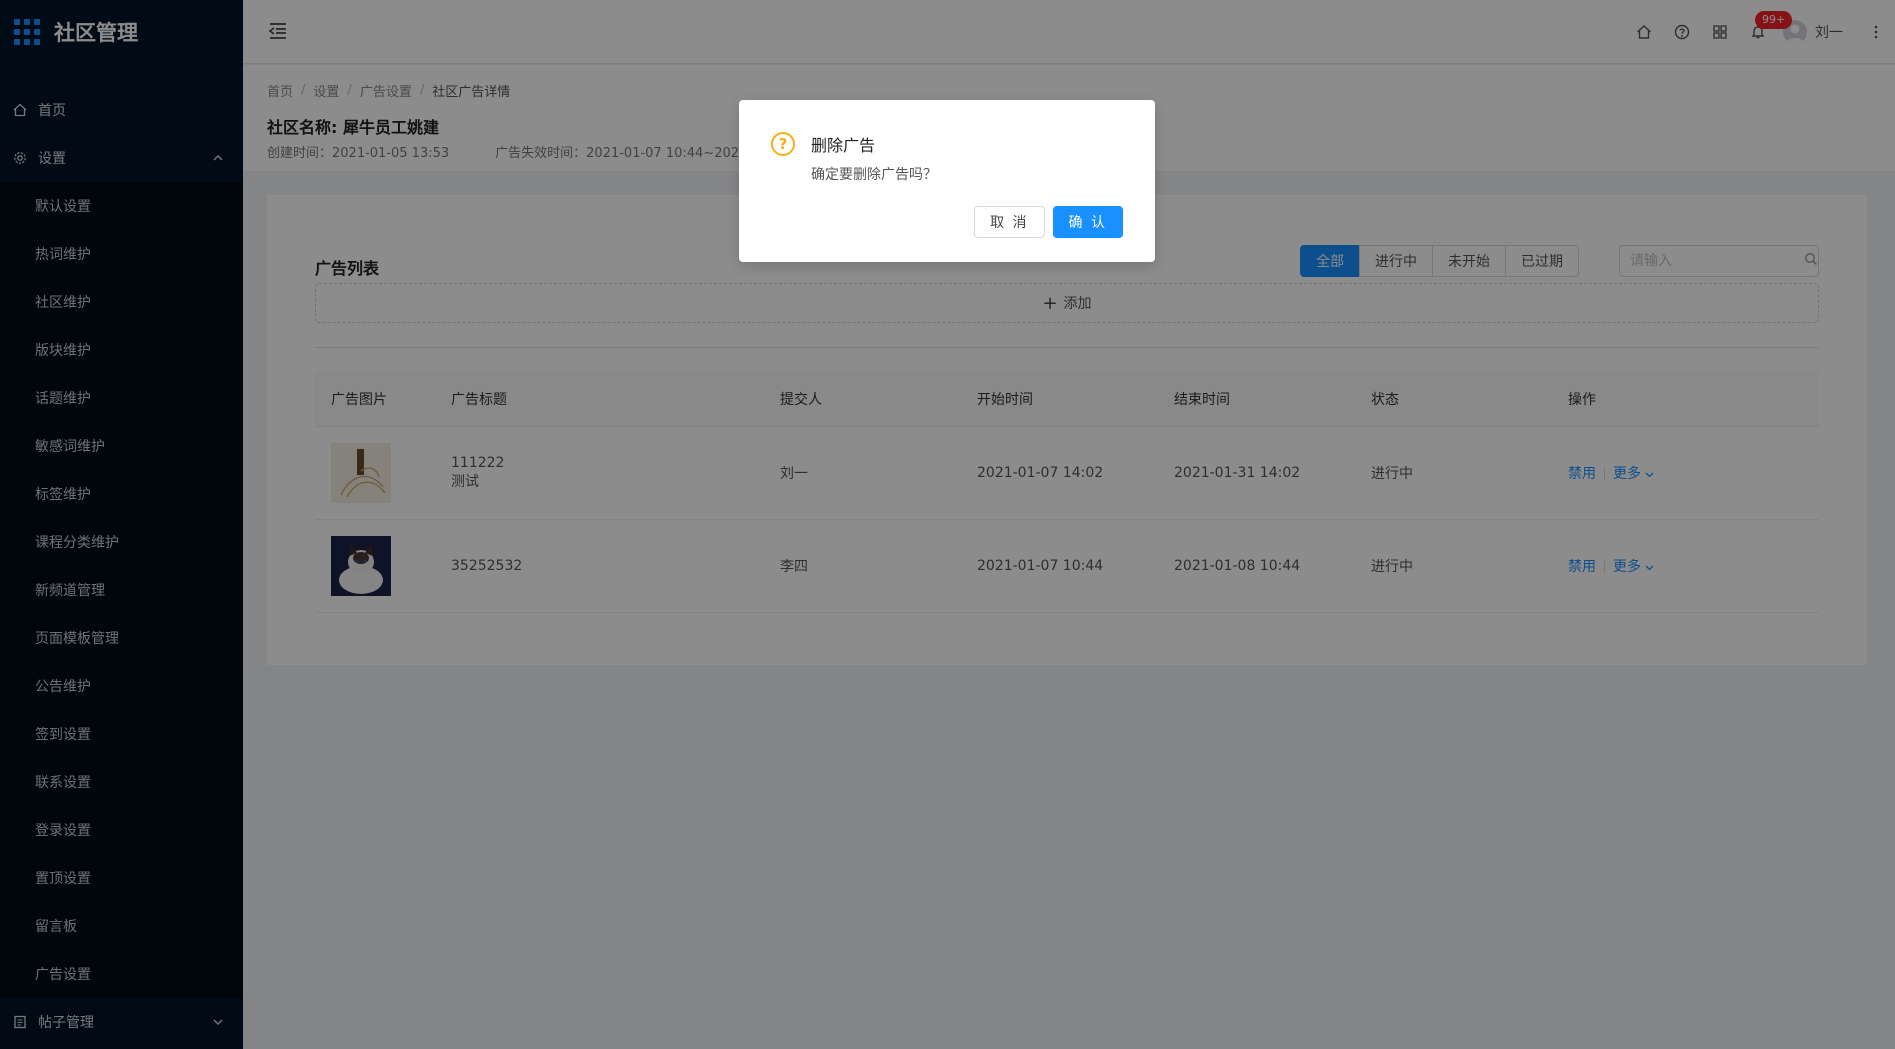 This screenshot has width=1895, height=1049. Describe the element at coordinates (1009, 222) in the screenshot. I see `cancel-button: 取 消` at that location.